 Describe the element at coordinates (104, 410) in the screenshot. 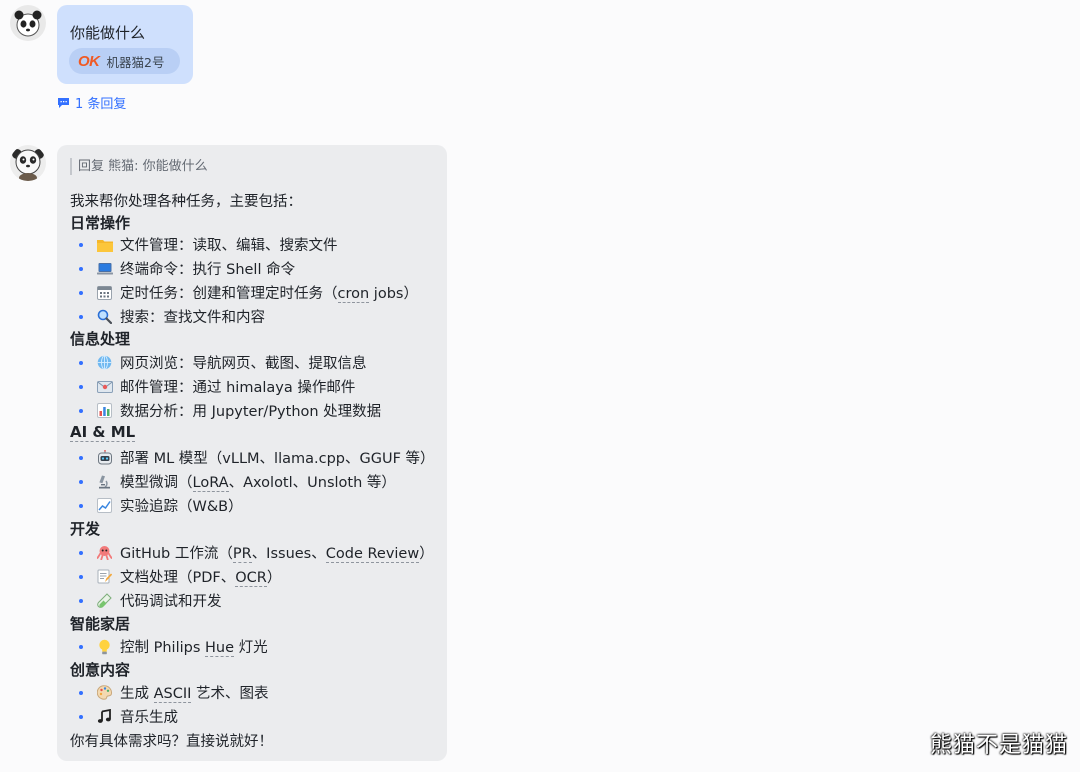

I see `bar-chart-icon` at that location.